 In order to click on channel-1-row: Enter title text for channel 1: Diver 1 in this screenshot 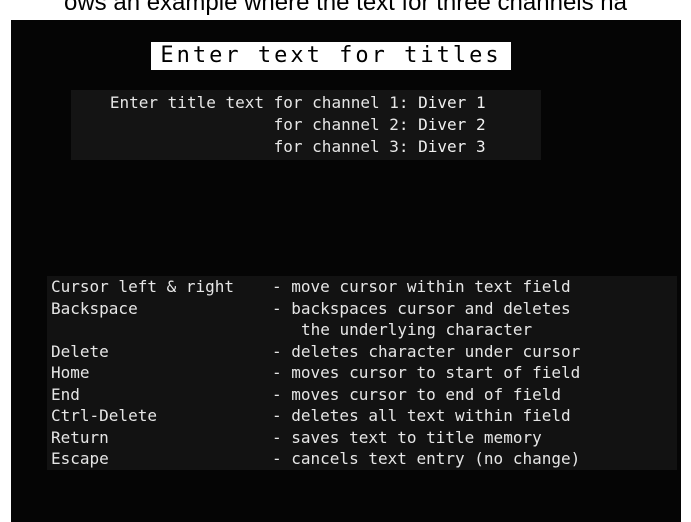, I will do `click(278, 103)`.